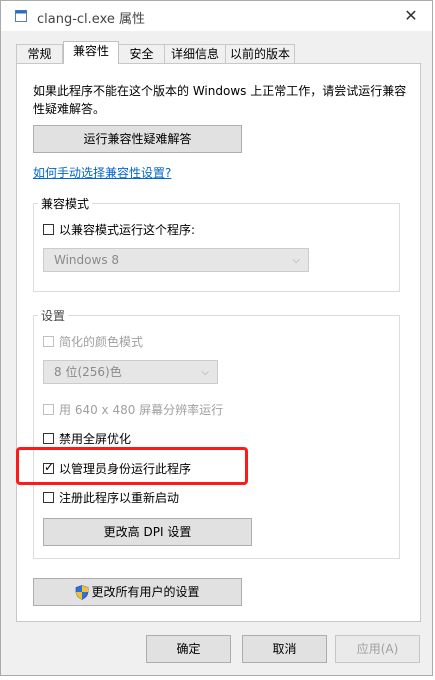  Describe the element at coordinates (195, 53) in the screenshot. I see `tab-details: 详细信息` at that location.